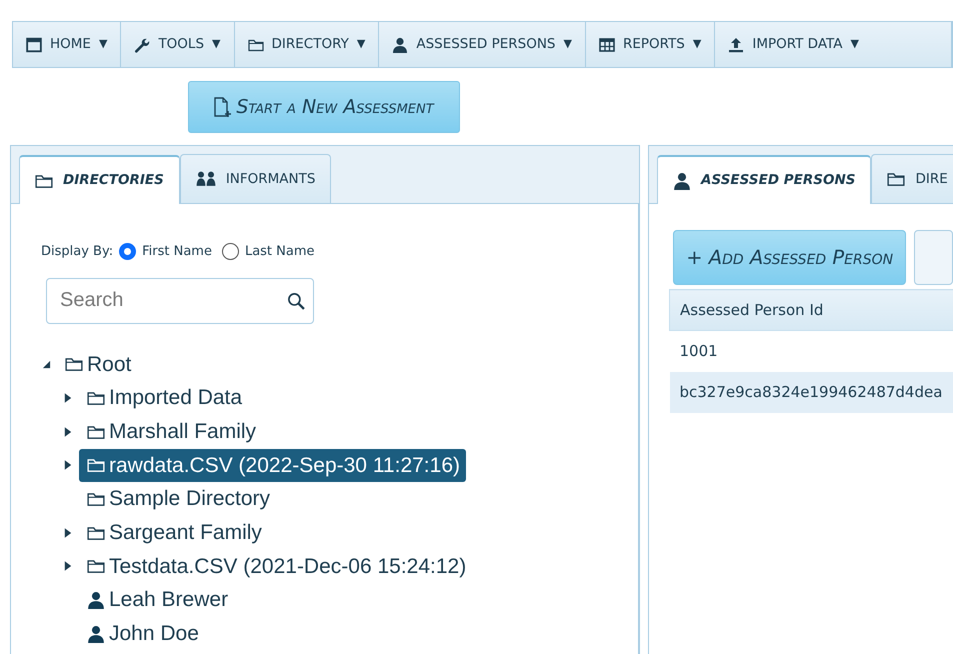  What do you see at coordinates (307, 44) in the screenshot?
I see `menu-item: DIRECTORY ▼` at bounding box center [307, 44].